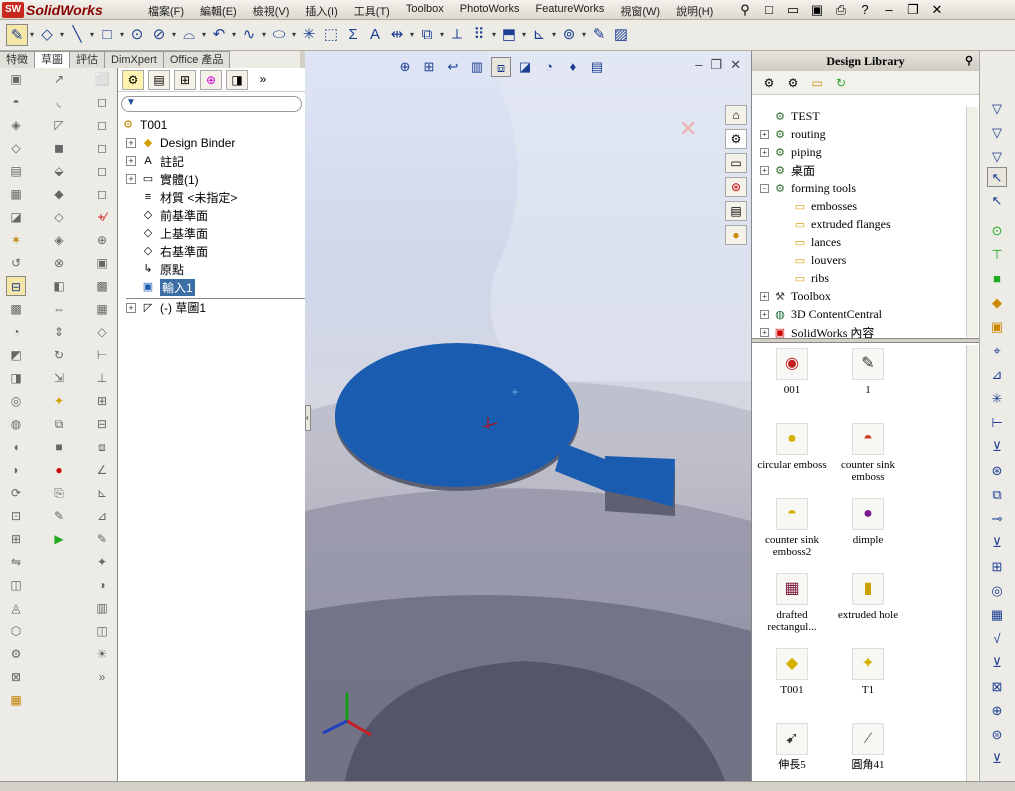 The height and width of the screenshot is (791, 1015). Describe the element at coordinates (694, 11) in the screenshot. I see `menu-item: 說明(H)` at that location.